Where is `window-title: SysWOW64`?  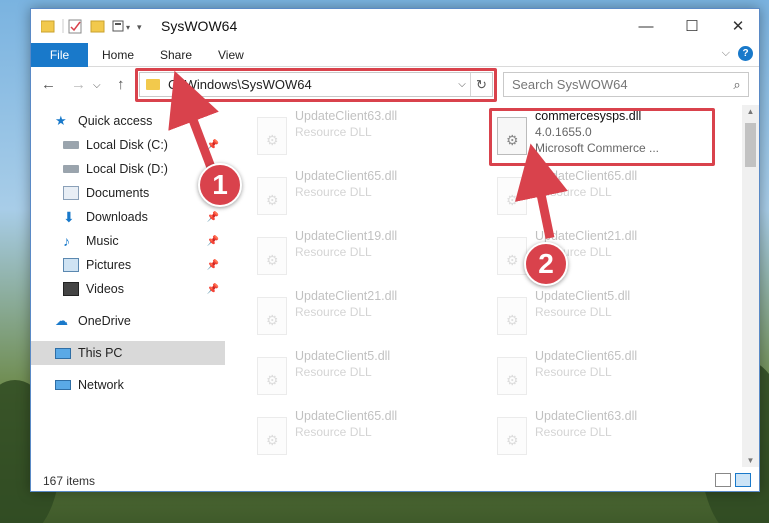 window-title: SysWOW64 is located at coordinates (199, 26).